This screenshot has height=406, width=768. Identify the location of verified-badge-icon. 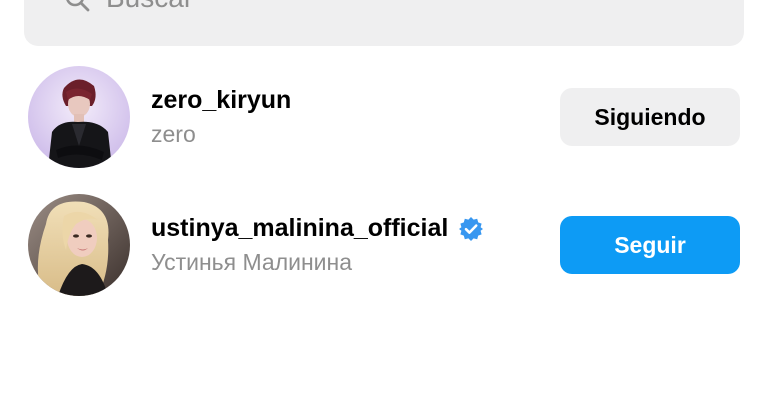
(471, 229).